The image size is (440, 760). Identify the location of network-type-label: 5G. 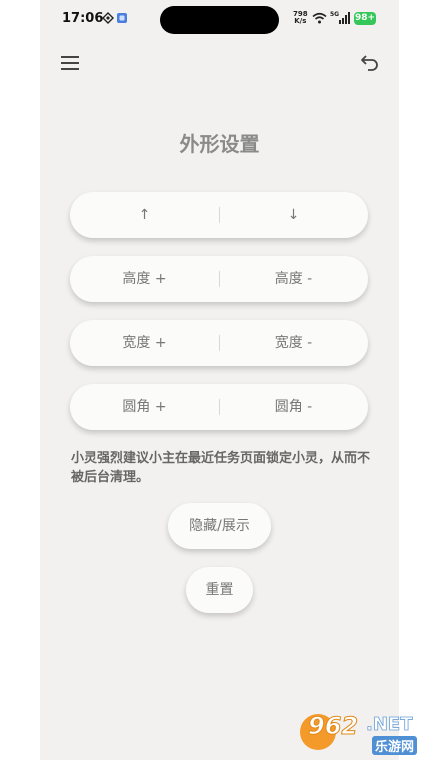
(335, 14).